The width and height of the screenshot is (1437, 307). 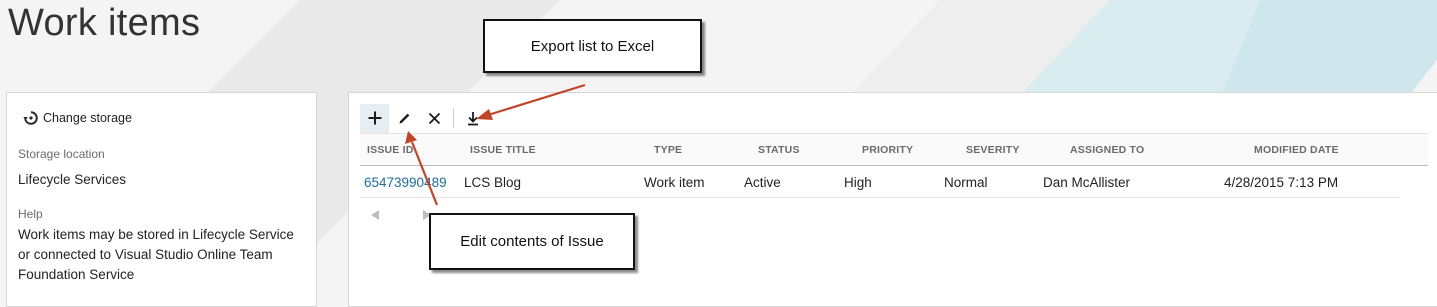 What do you see at coordinates (390, 150) in the screenshot?
I see `column-header-issue-id: ISSUE ID` at bounding box center [390, 150].